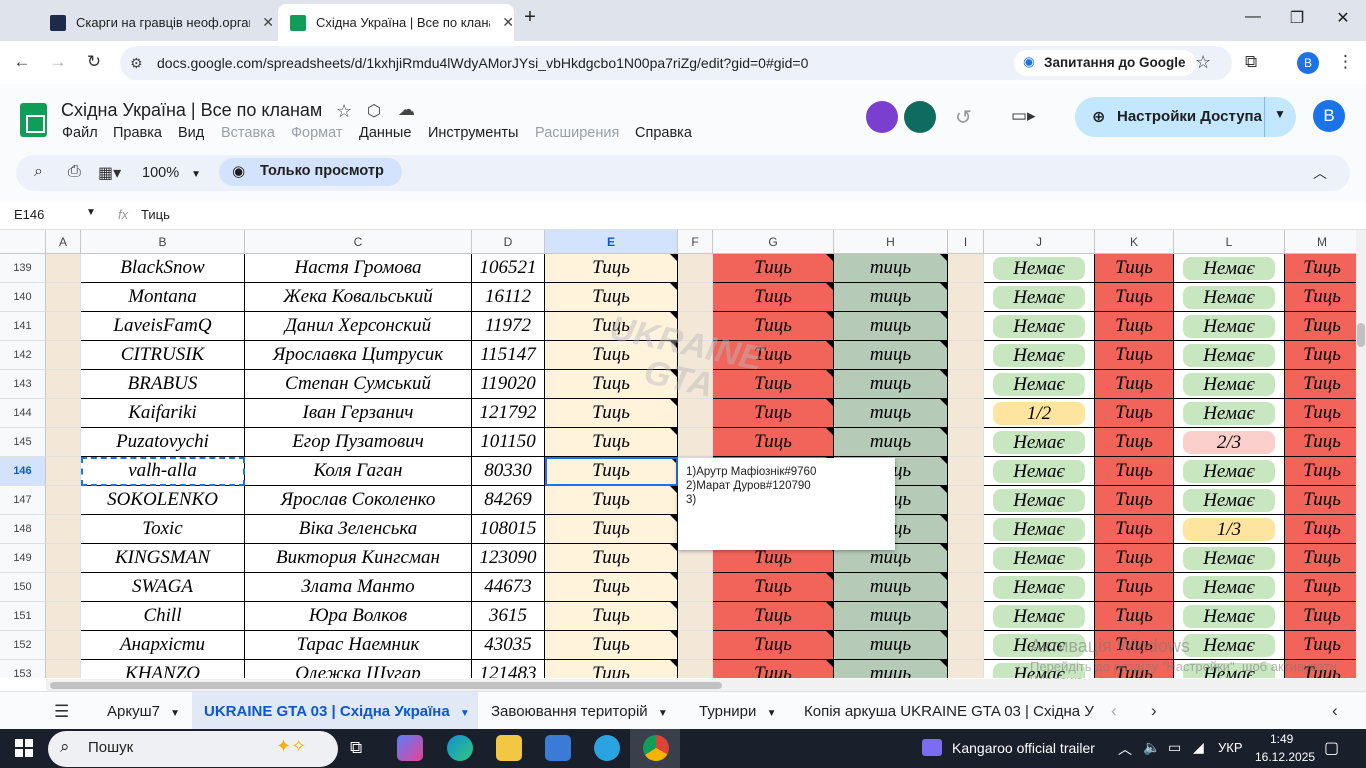 The image size is (1366, 768). I want to click on new-tab-icon: +, so click(530, 17).